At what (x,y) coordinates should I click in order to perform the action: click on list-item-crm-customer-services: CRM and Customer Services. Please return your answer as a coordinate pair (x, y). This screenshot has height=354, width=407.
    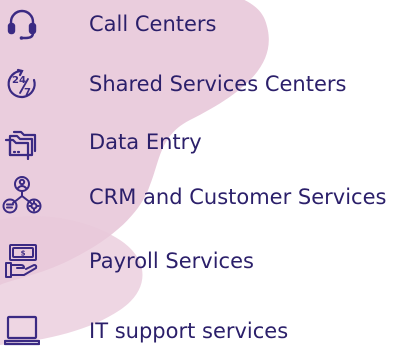
    Looking at the image, I should click on (203, 196).